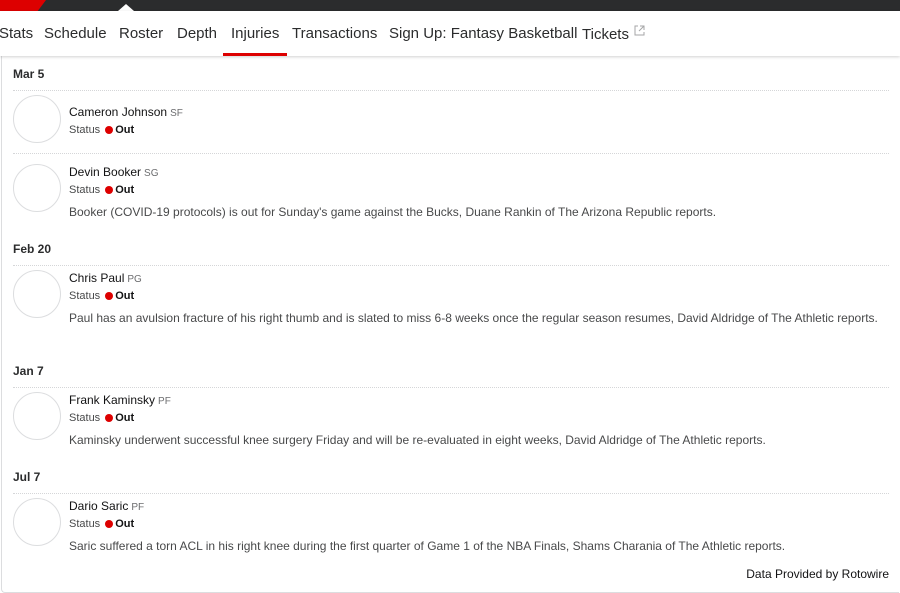 The width and height of the screenshot is (900, 593). What do you see at coordinates (483, 33) in the screenshot?
I see `nav-fantasy-signup: Sign Up: Fantasy Basketball` at bounding box center [483, 33].